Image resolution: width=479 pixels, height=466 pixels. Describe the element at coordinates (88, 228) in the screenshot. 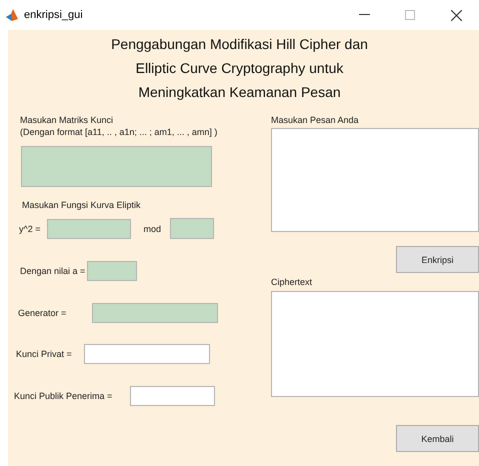

I see `curve-equation-field` at that location.